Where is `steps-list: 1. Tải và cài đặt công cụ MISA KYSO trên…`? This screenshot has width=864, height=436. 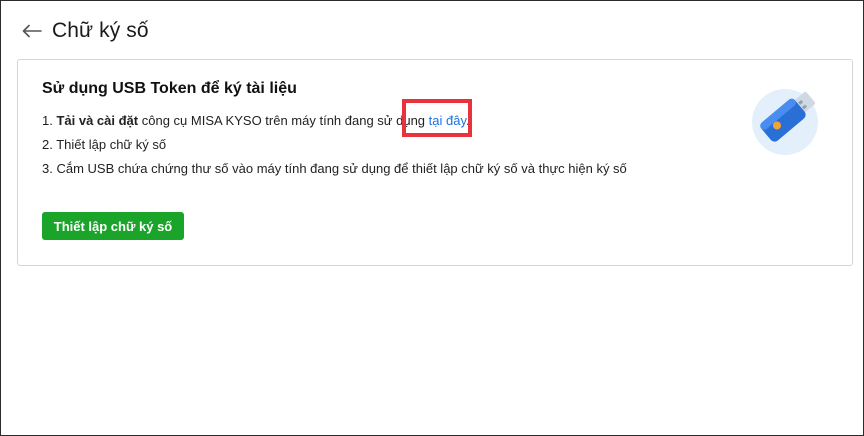
steps-list: 1. Tải và cài đặt công cụ MISA KYSO trên… is located at coordinates (334, 145).